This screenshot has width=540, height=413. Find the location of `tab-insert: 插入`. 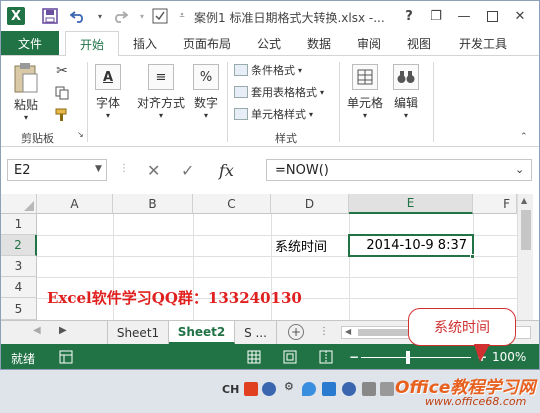

tab-insert: 插入 is located at coordinates (145, 43).